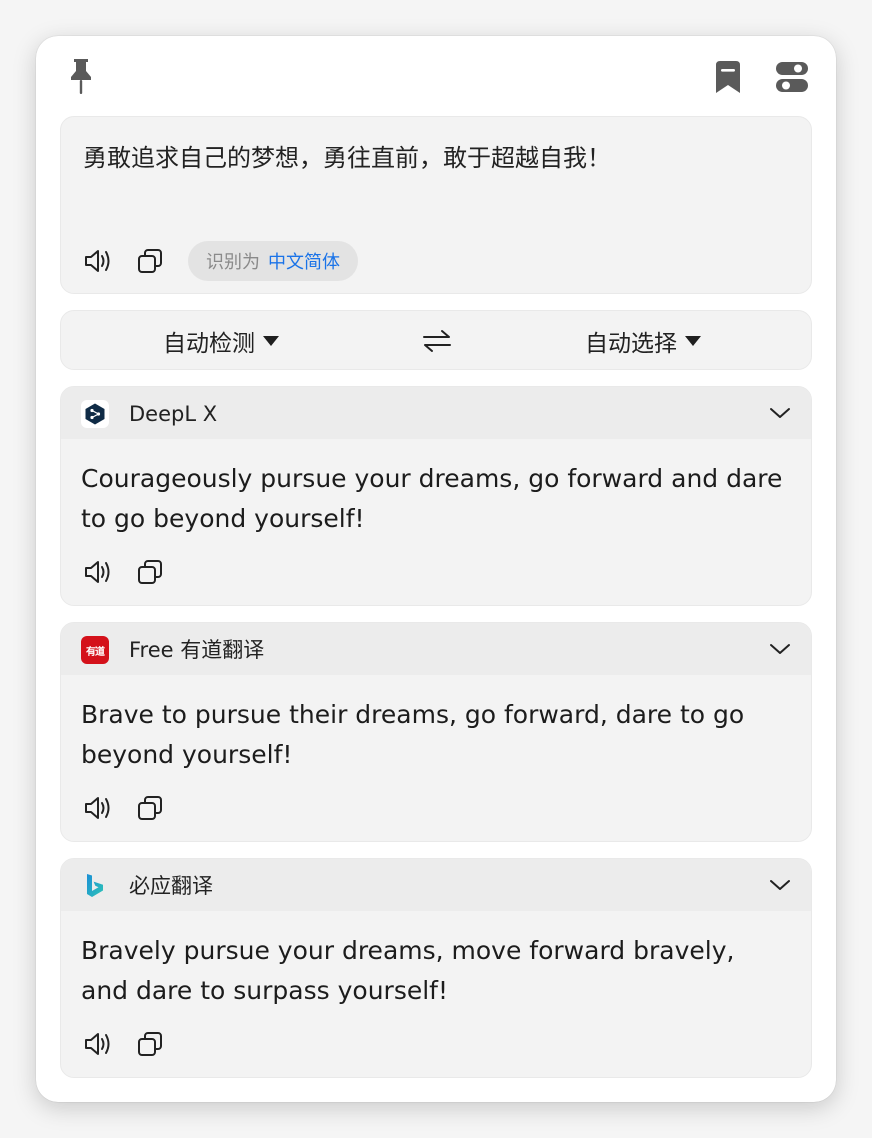 The width and height of the screenshot is (872, 1138). What do you see at coordinates (437, 158) in the screenshot?
I see `source-text: 勇敢追求自己的梦想，勇往直前，敢于超越自我！` at bounding box center [437, 158].